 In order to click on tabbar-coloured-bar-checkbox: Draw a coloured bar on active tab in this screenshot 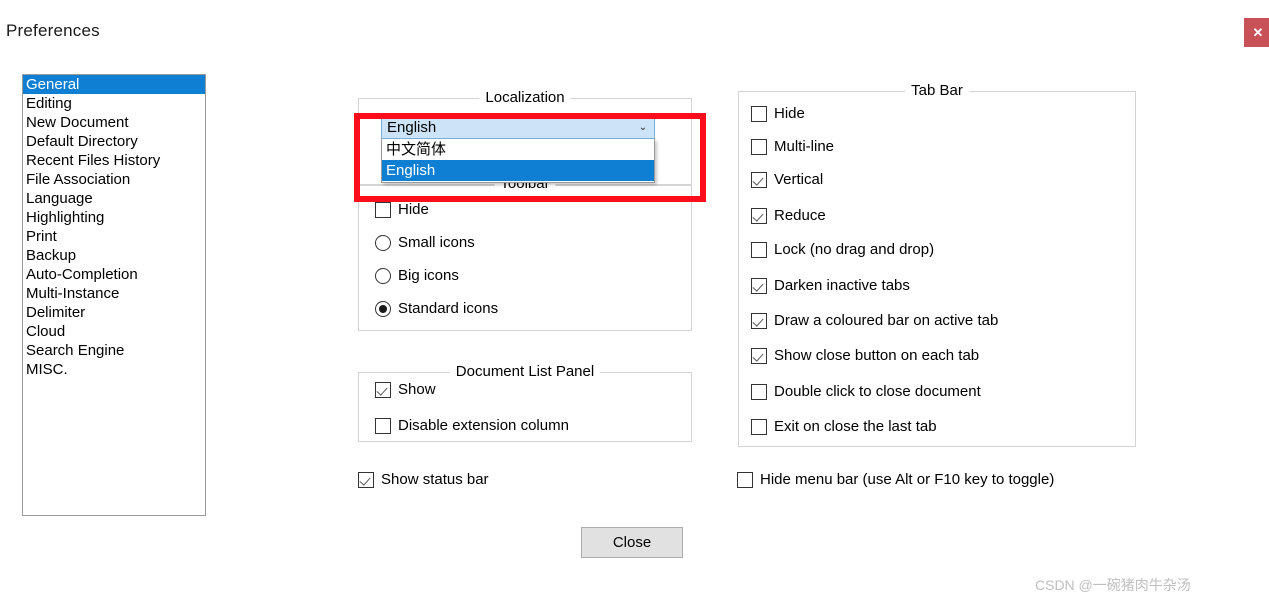, I will do `click(874, 320)`.